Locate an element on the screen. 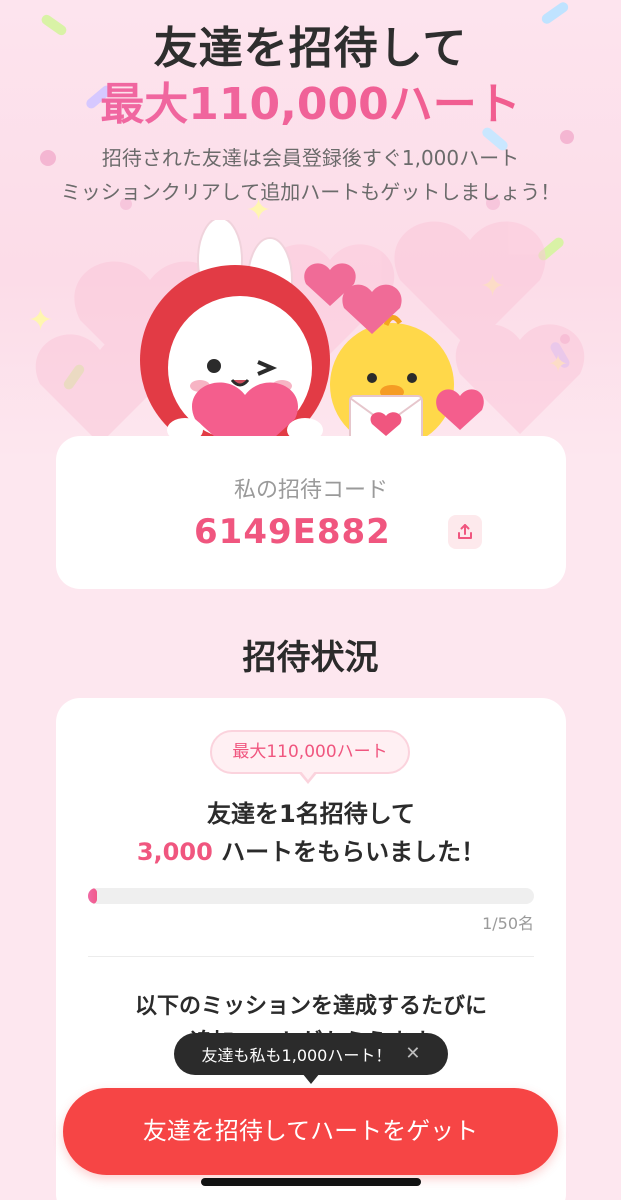 This screenshot has height=1200, width=621. invite-code-card: 私の招待コード 6149E882 is located at coordinates (311, 512).